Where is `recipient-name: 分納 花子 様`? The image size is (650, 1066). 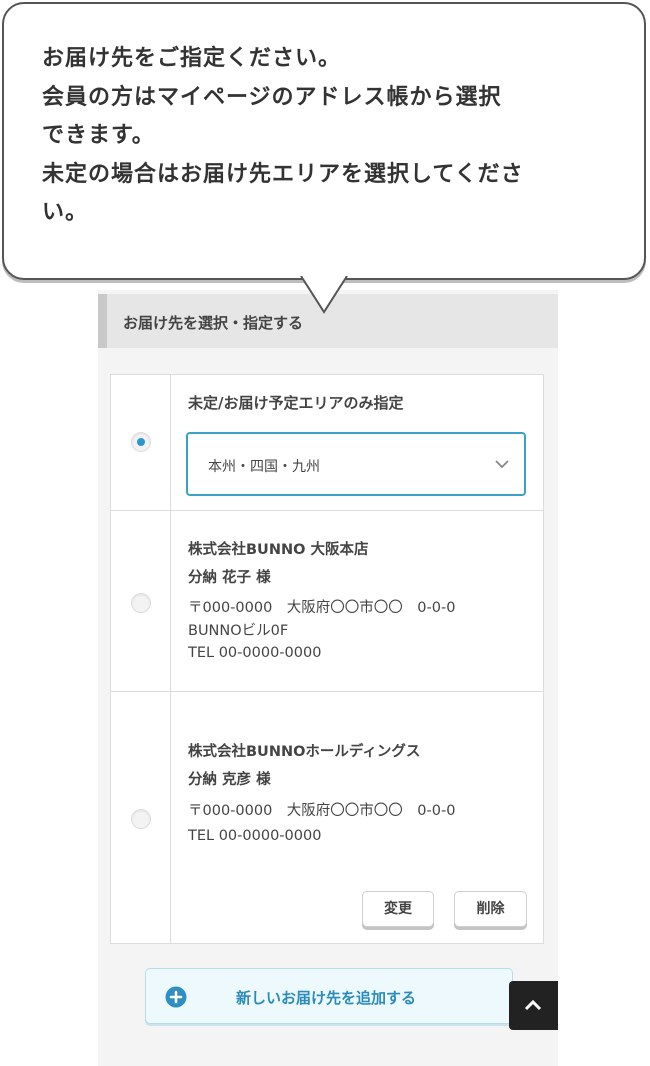 recipient-name: 分納 花子 様 is located at coordinates (229, 578).